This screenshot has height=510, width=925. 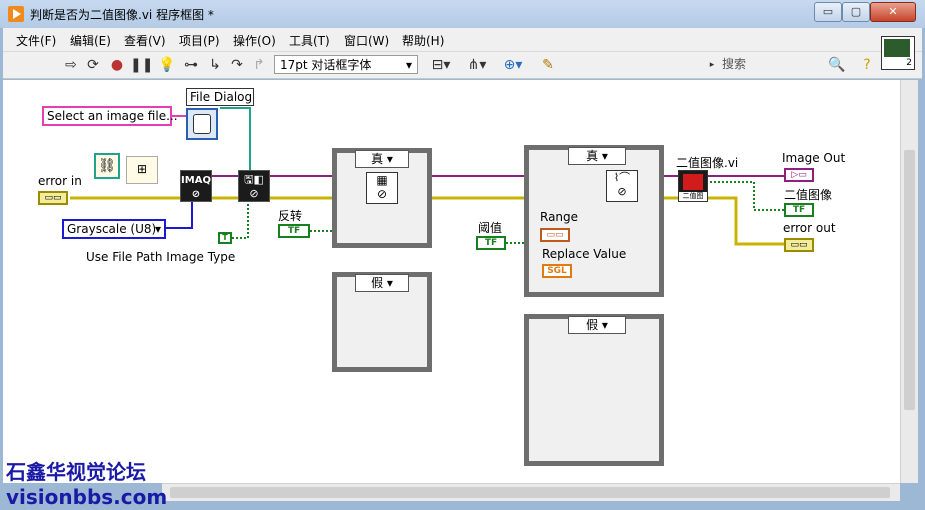 I want to click on binary-image-subvi: 二值图, so click(x=693, y=186).